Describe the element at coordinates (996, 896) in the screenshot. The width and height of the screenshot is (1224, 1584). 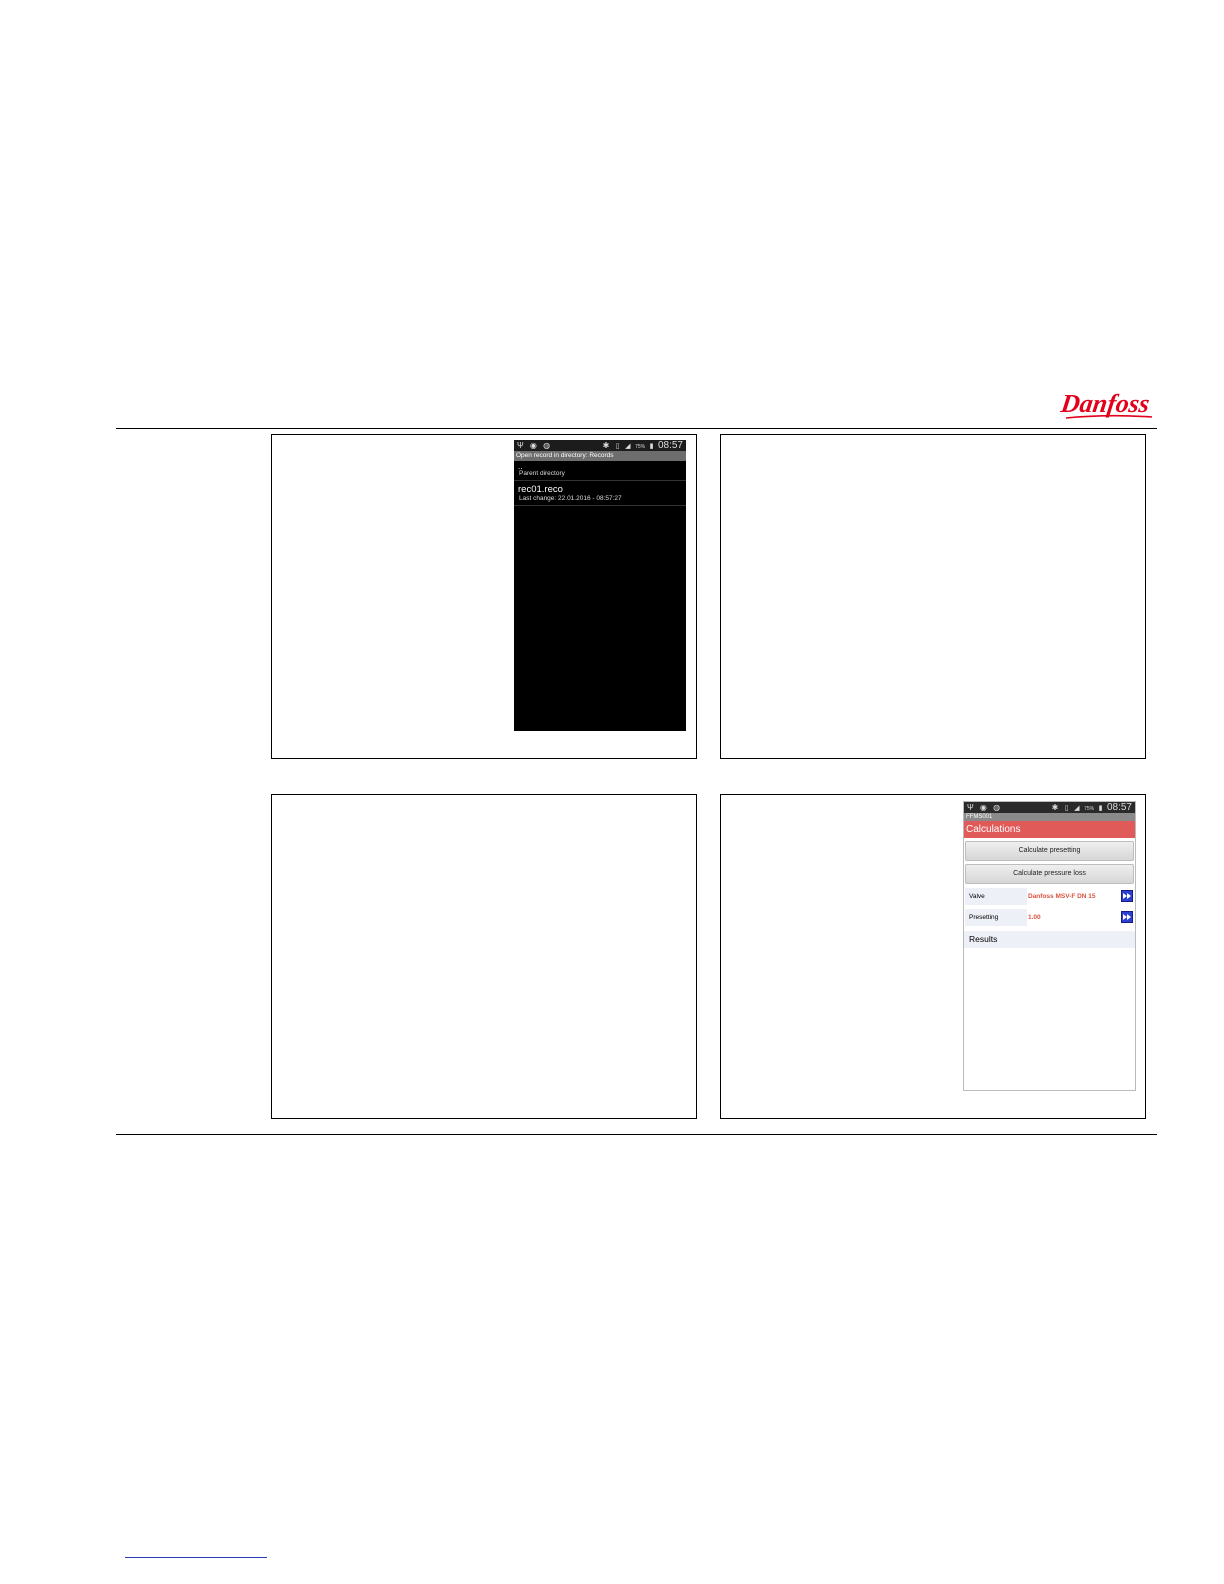
I see `valve-label: Valve` at that location.